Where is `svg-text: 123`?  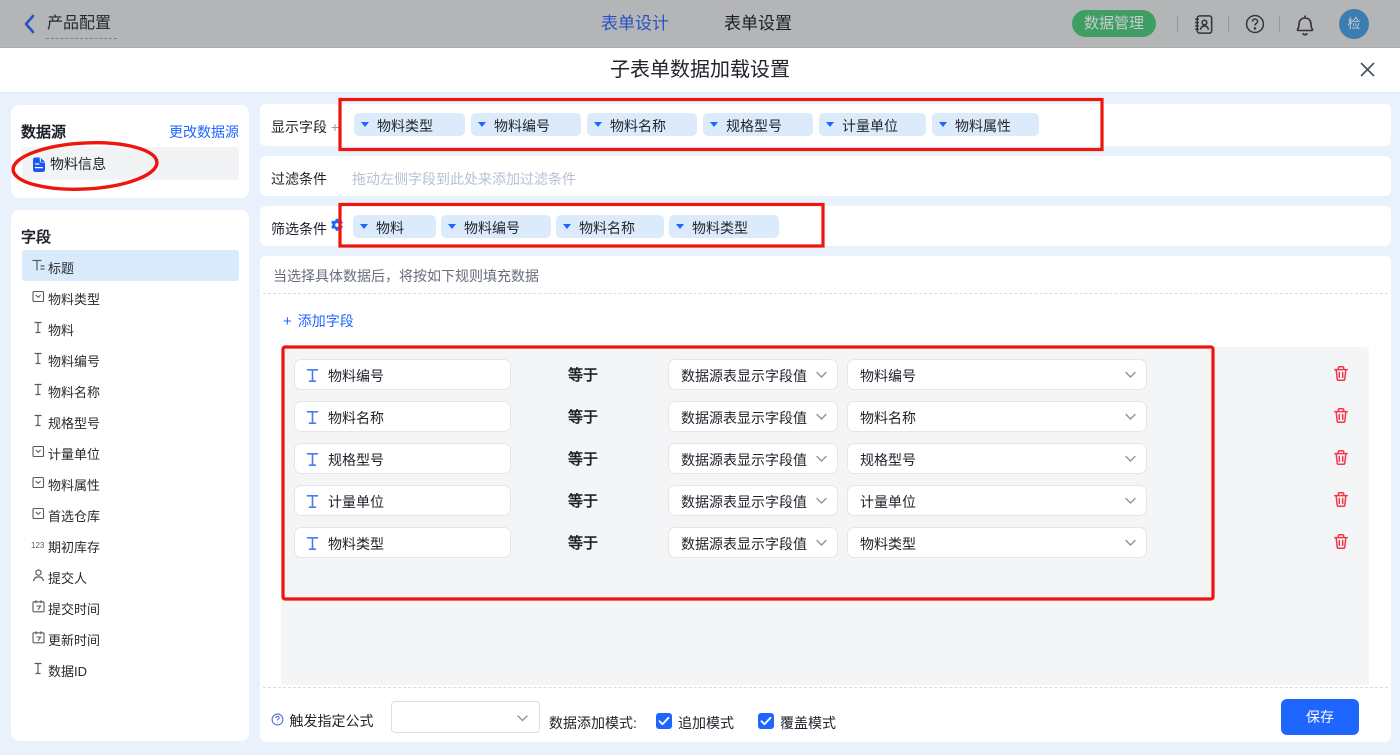
svg-text: 123 is located at coordinates (38, 545).